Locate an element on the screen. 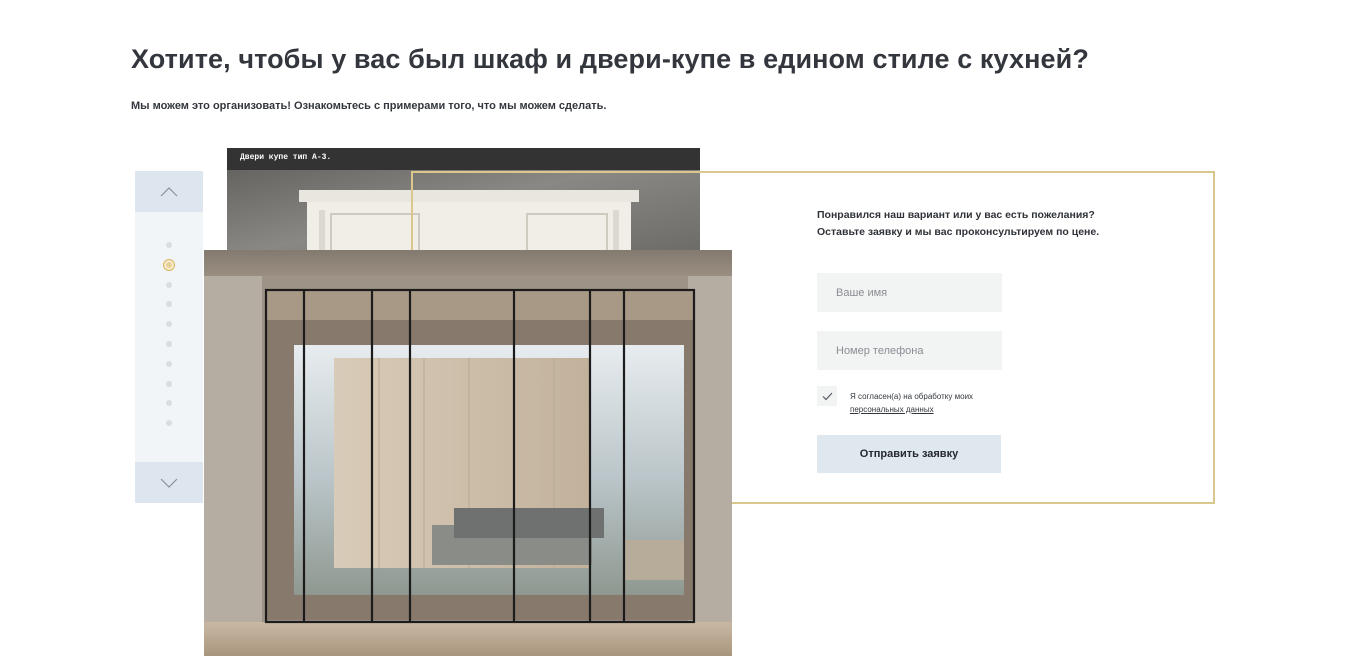  consent-label: Я согласен(а) на обработку моих is located at coordinates (912, 396).